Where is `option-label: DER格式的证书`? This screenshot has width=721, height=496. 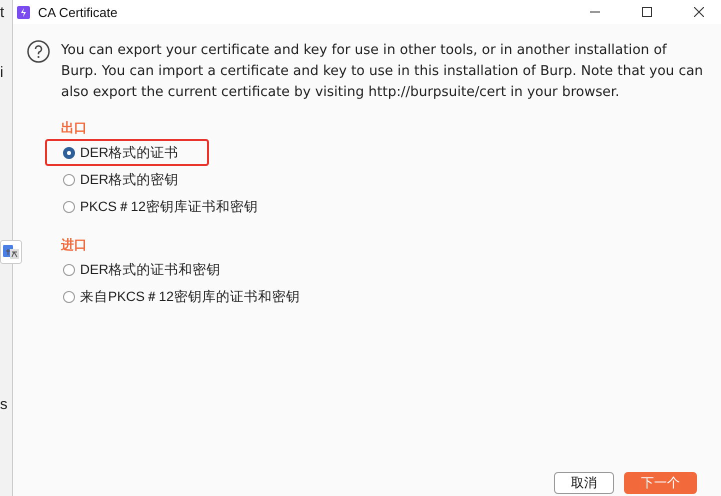
option-label: DER格式的证书 is located at coordinates (129, 153).